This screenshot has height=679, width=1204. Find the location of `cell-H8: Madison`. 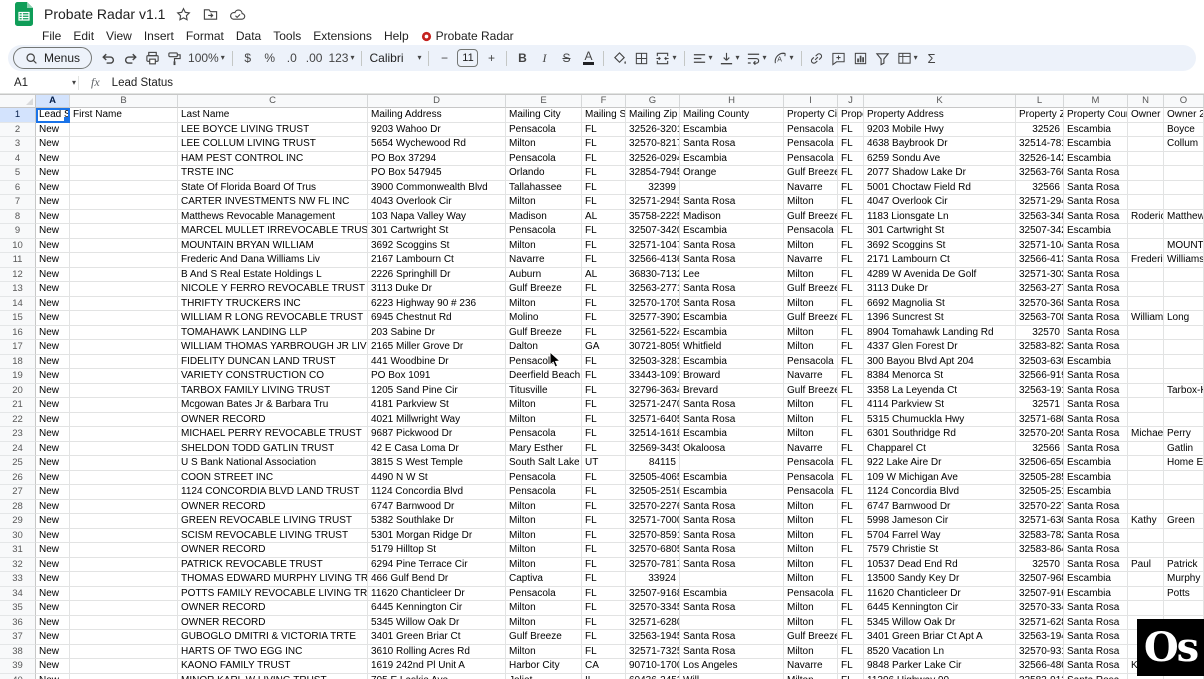

cell-H8: Madison is located at coordinates (732, 216).